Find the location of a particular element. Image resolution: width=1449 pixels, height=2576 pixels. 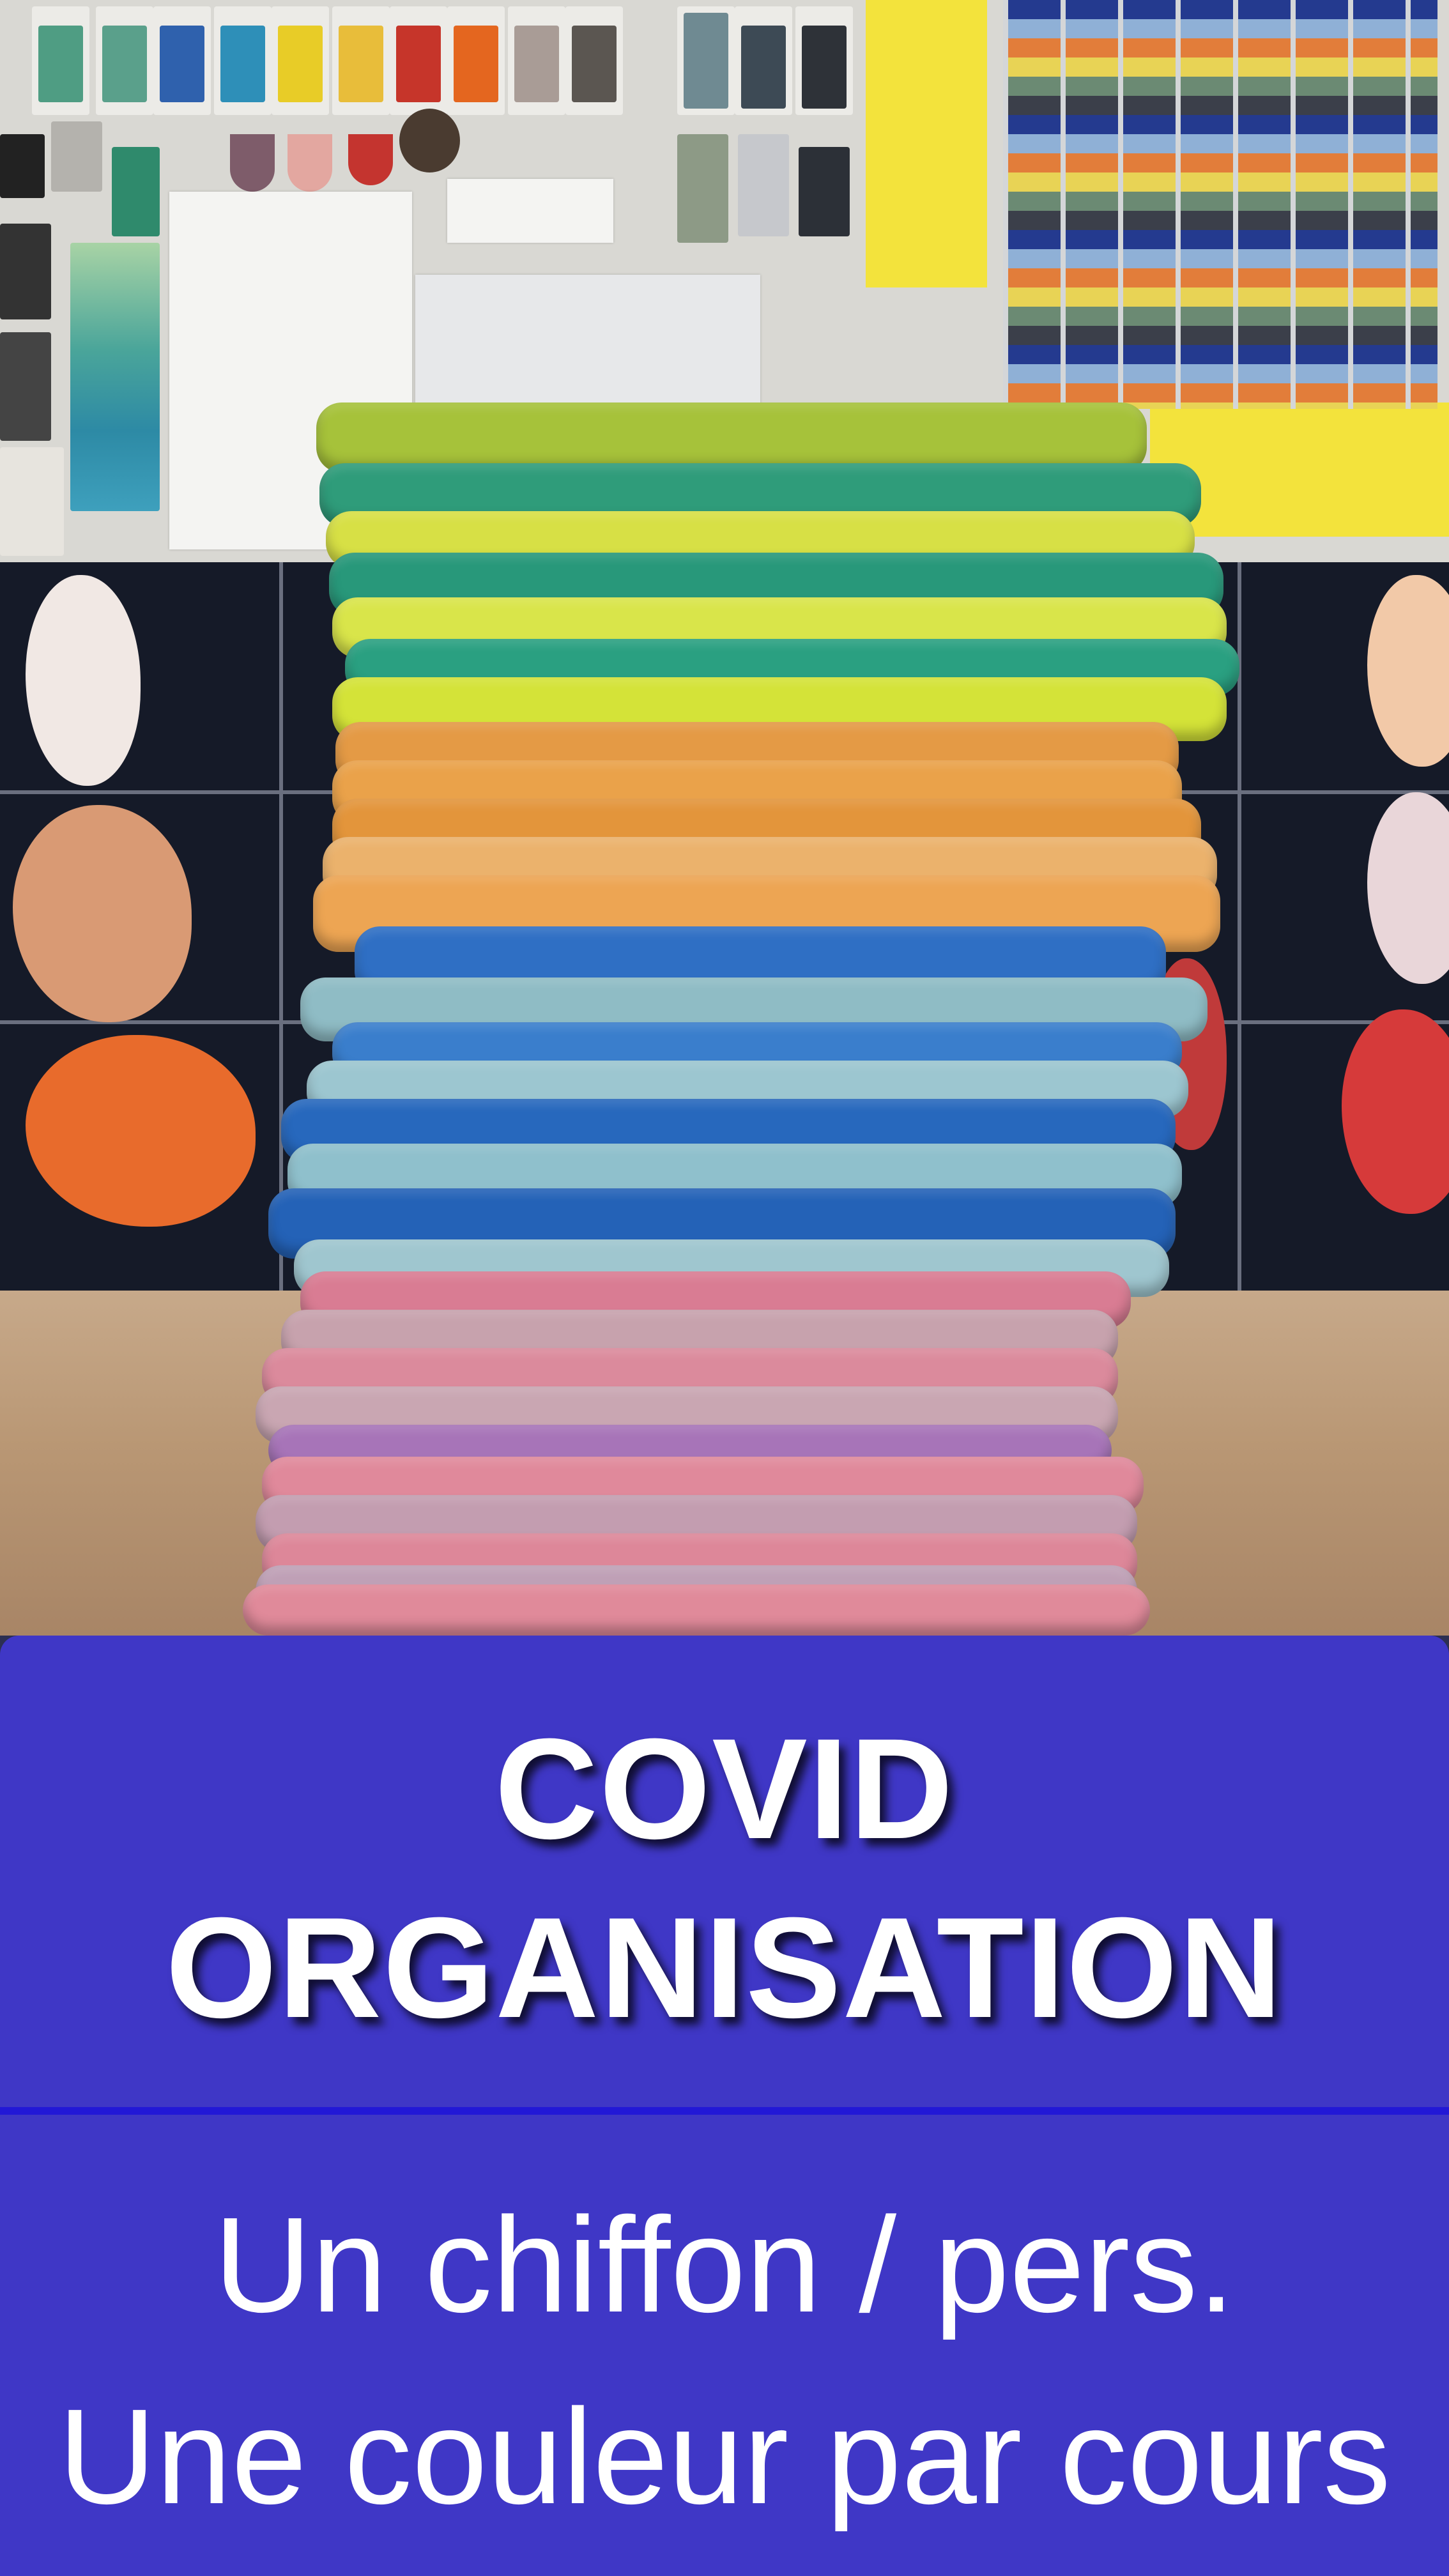

cloth-green is located at coordinates (731, 437).